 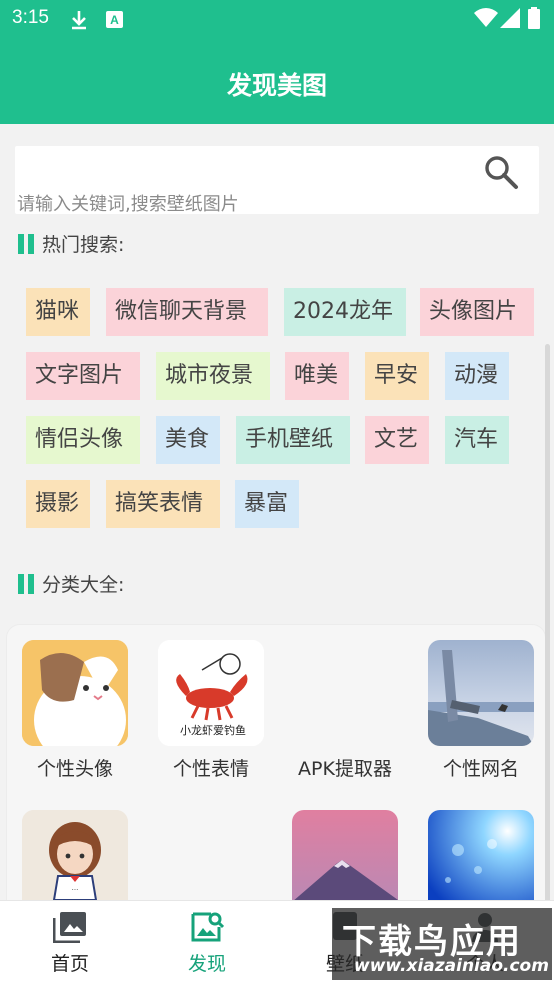 What do you see at coordinates (128, 203) in the screenshot?
I see `search-input: 请输入关键词,搜索壁纸图片` at bounding box center [128, 203].